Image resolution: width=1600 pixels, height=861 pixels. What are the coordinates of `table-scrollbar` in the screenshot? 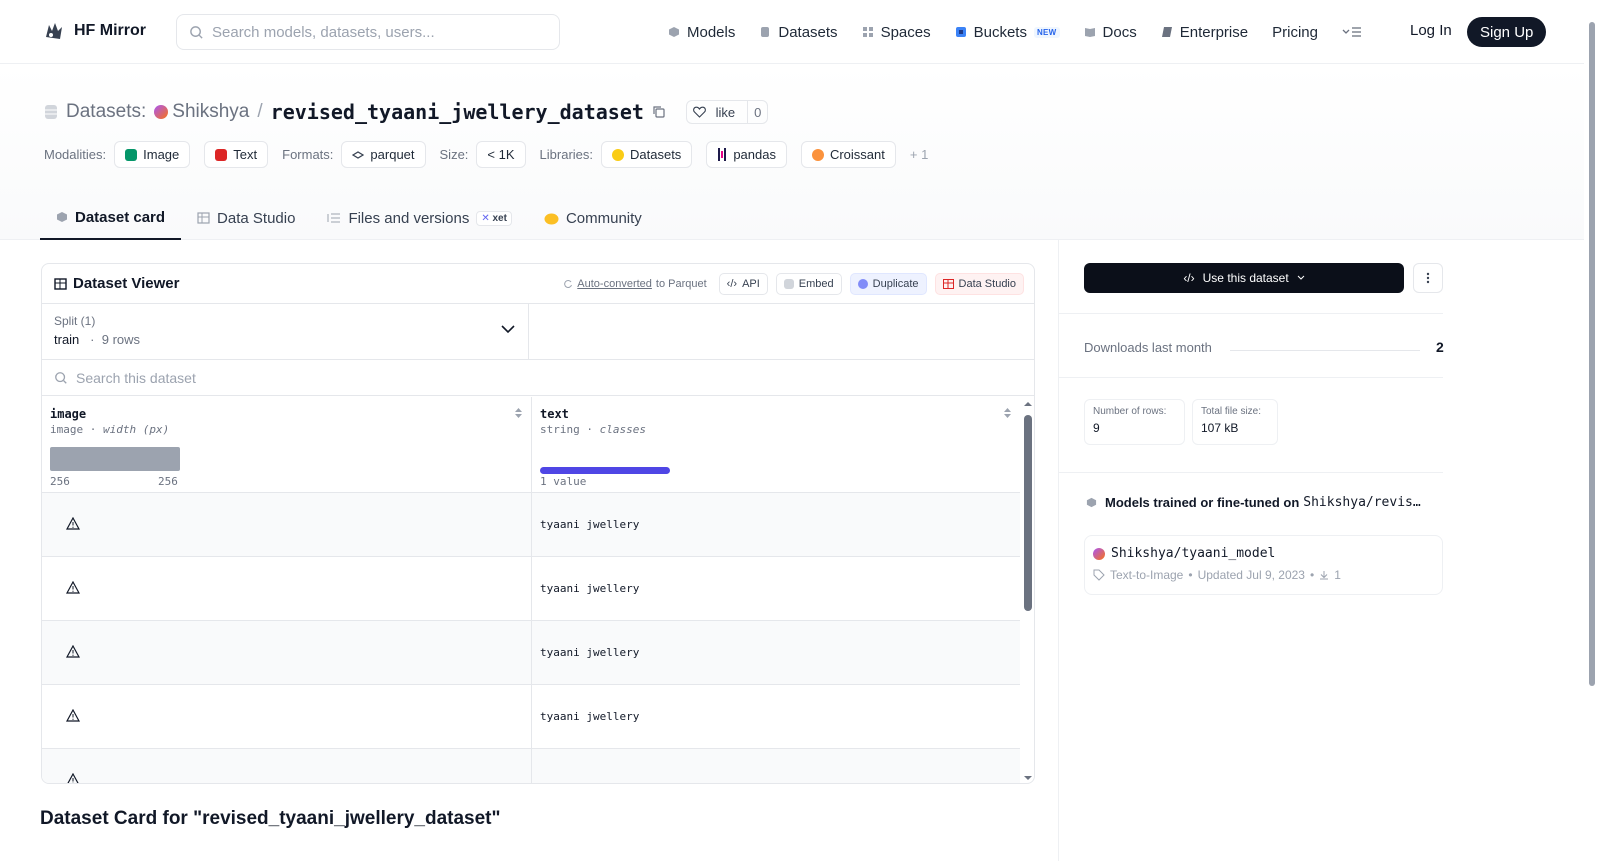 It's located at (1028, 590).